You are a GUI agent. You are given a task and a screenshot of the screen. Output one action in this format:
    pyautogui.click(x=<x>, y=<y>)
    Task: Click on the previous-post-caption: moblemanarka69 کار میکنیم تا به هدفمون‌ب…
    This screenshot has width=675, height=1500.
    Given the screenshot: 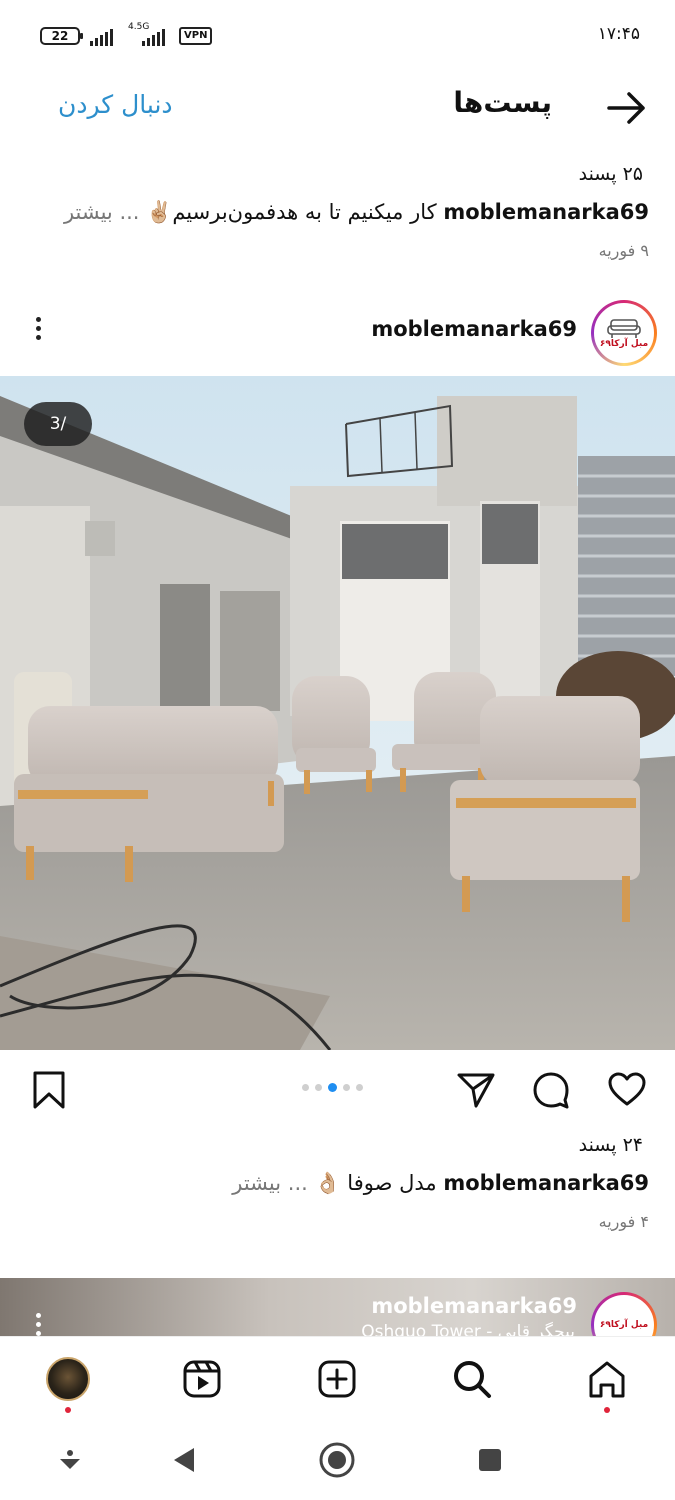 What is the action you would take?
    pyautogui.click(x=349, y=212)
    